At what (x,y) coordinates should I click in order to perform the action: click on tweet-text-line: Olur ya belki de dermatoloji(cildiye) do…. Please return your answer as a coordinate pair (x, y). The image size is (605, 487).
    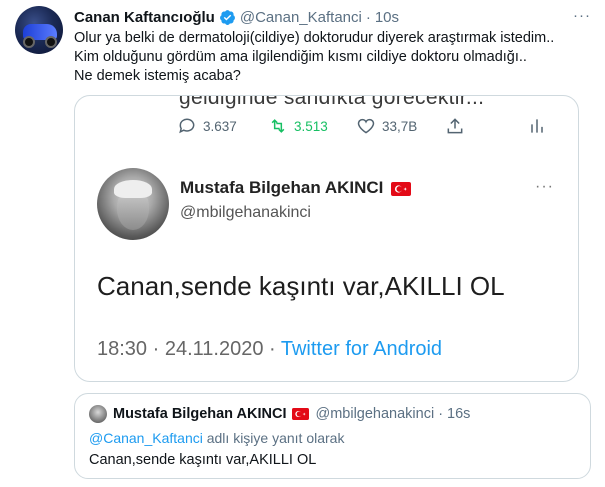
    Looking at the image, I should click on (314, 38).